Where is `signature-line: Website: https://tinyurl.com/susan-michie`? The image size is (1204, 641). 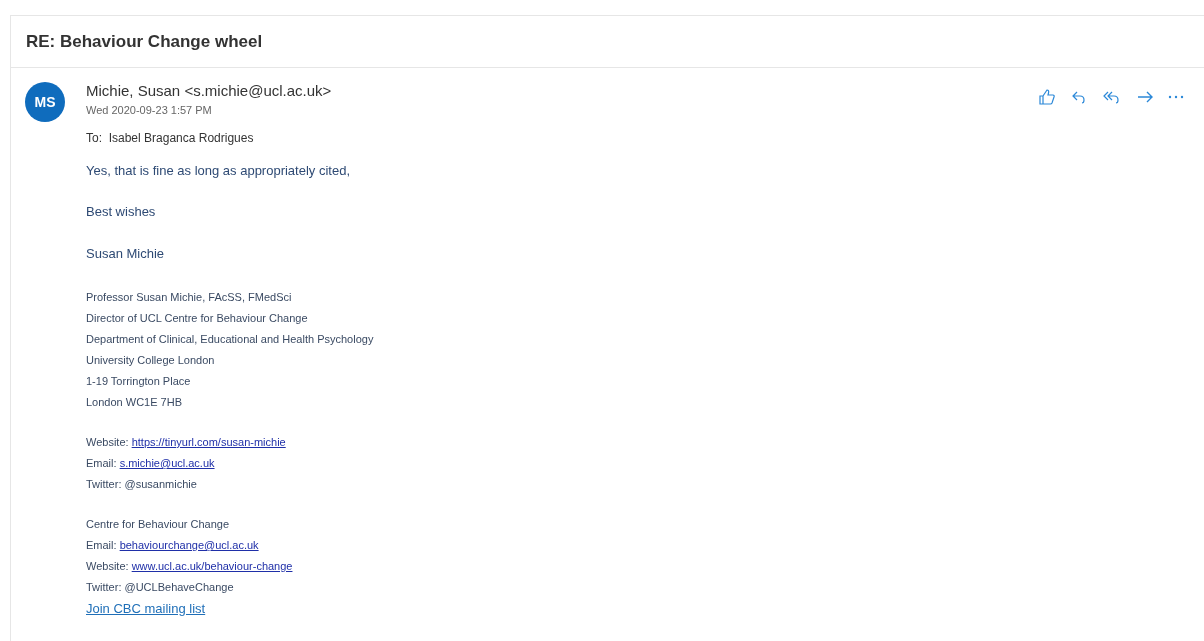
signature-line: Website: https://tinyurl.com/susan-michie is located at coordinates (186, 442).